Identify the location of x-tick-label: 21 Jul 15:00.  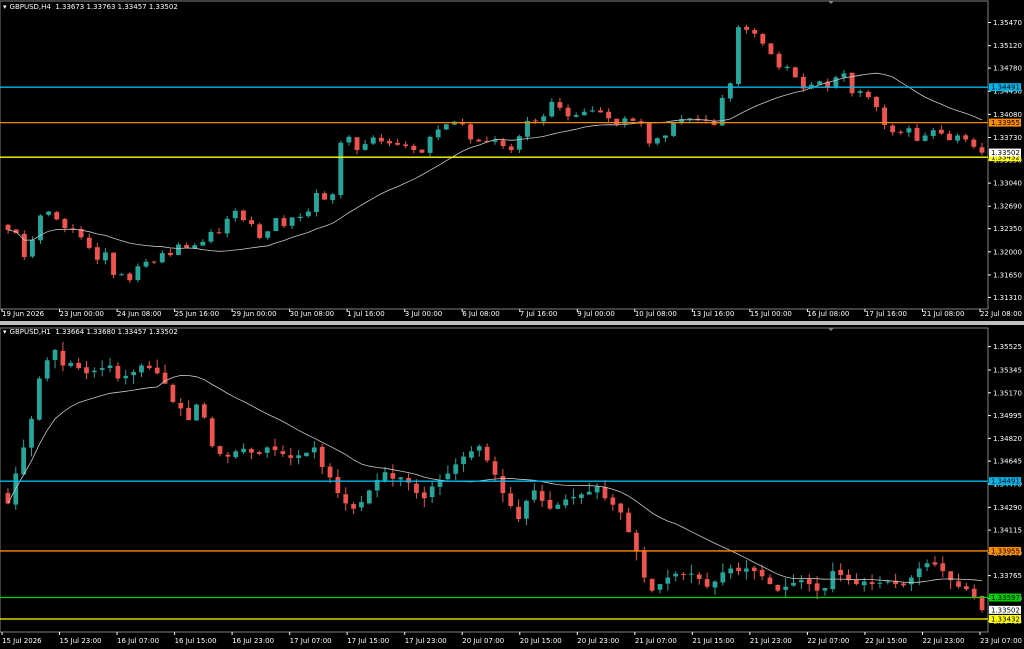
(713, 641).